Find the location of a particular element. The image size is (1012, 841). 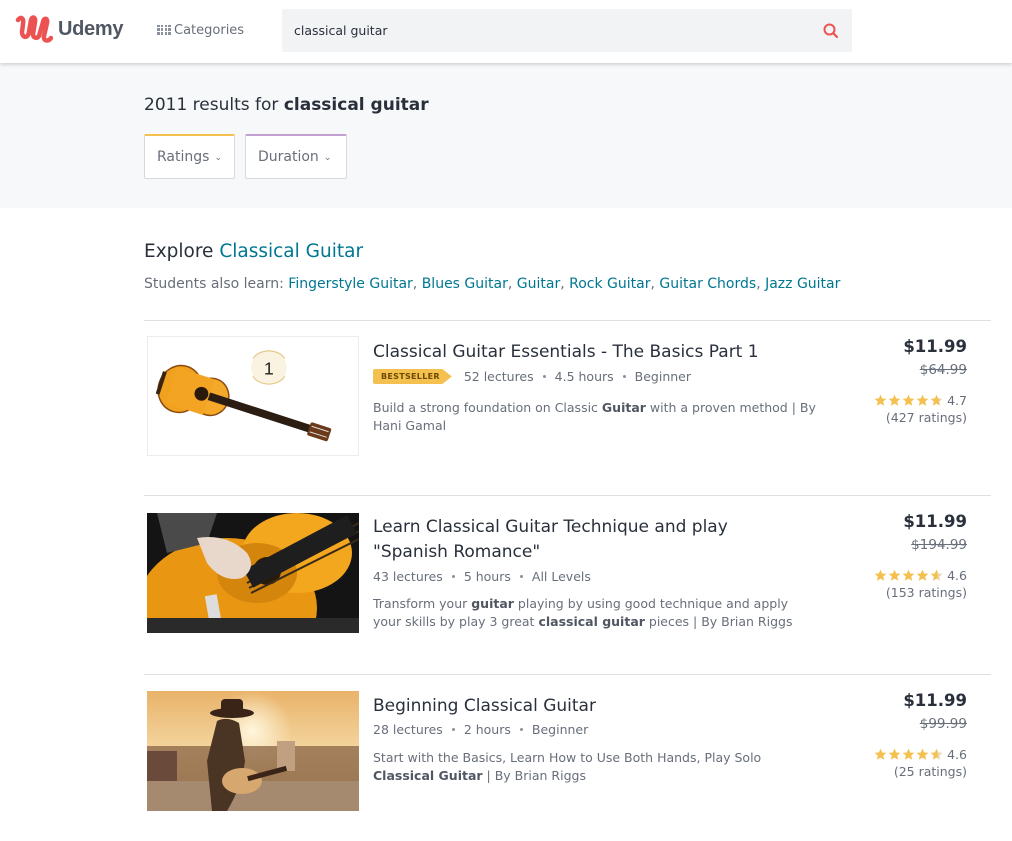

search-bar is located at coordinates (567, 30).